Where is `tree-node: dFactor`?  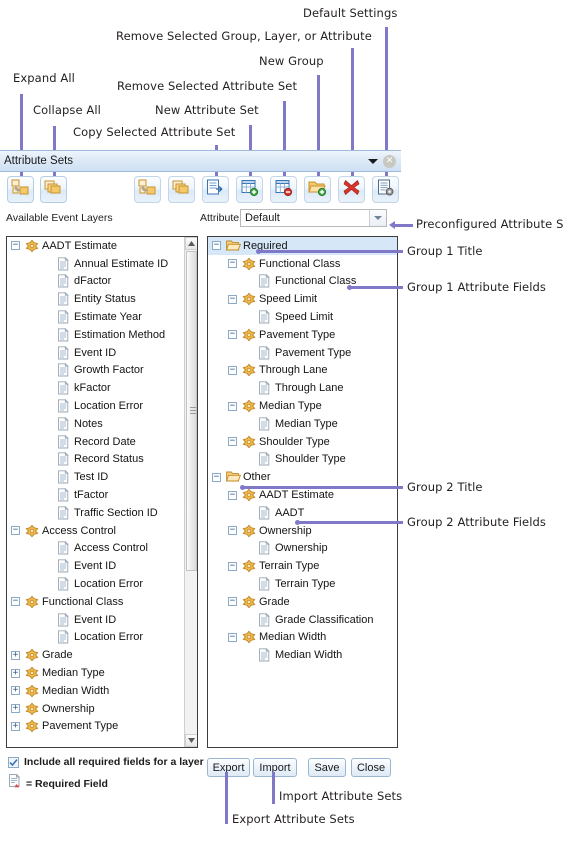
tree-node: dFactor is located at coordinates (102, 282).